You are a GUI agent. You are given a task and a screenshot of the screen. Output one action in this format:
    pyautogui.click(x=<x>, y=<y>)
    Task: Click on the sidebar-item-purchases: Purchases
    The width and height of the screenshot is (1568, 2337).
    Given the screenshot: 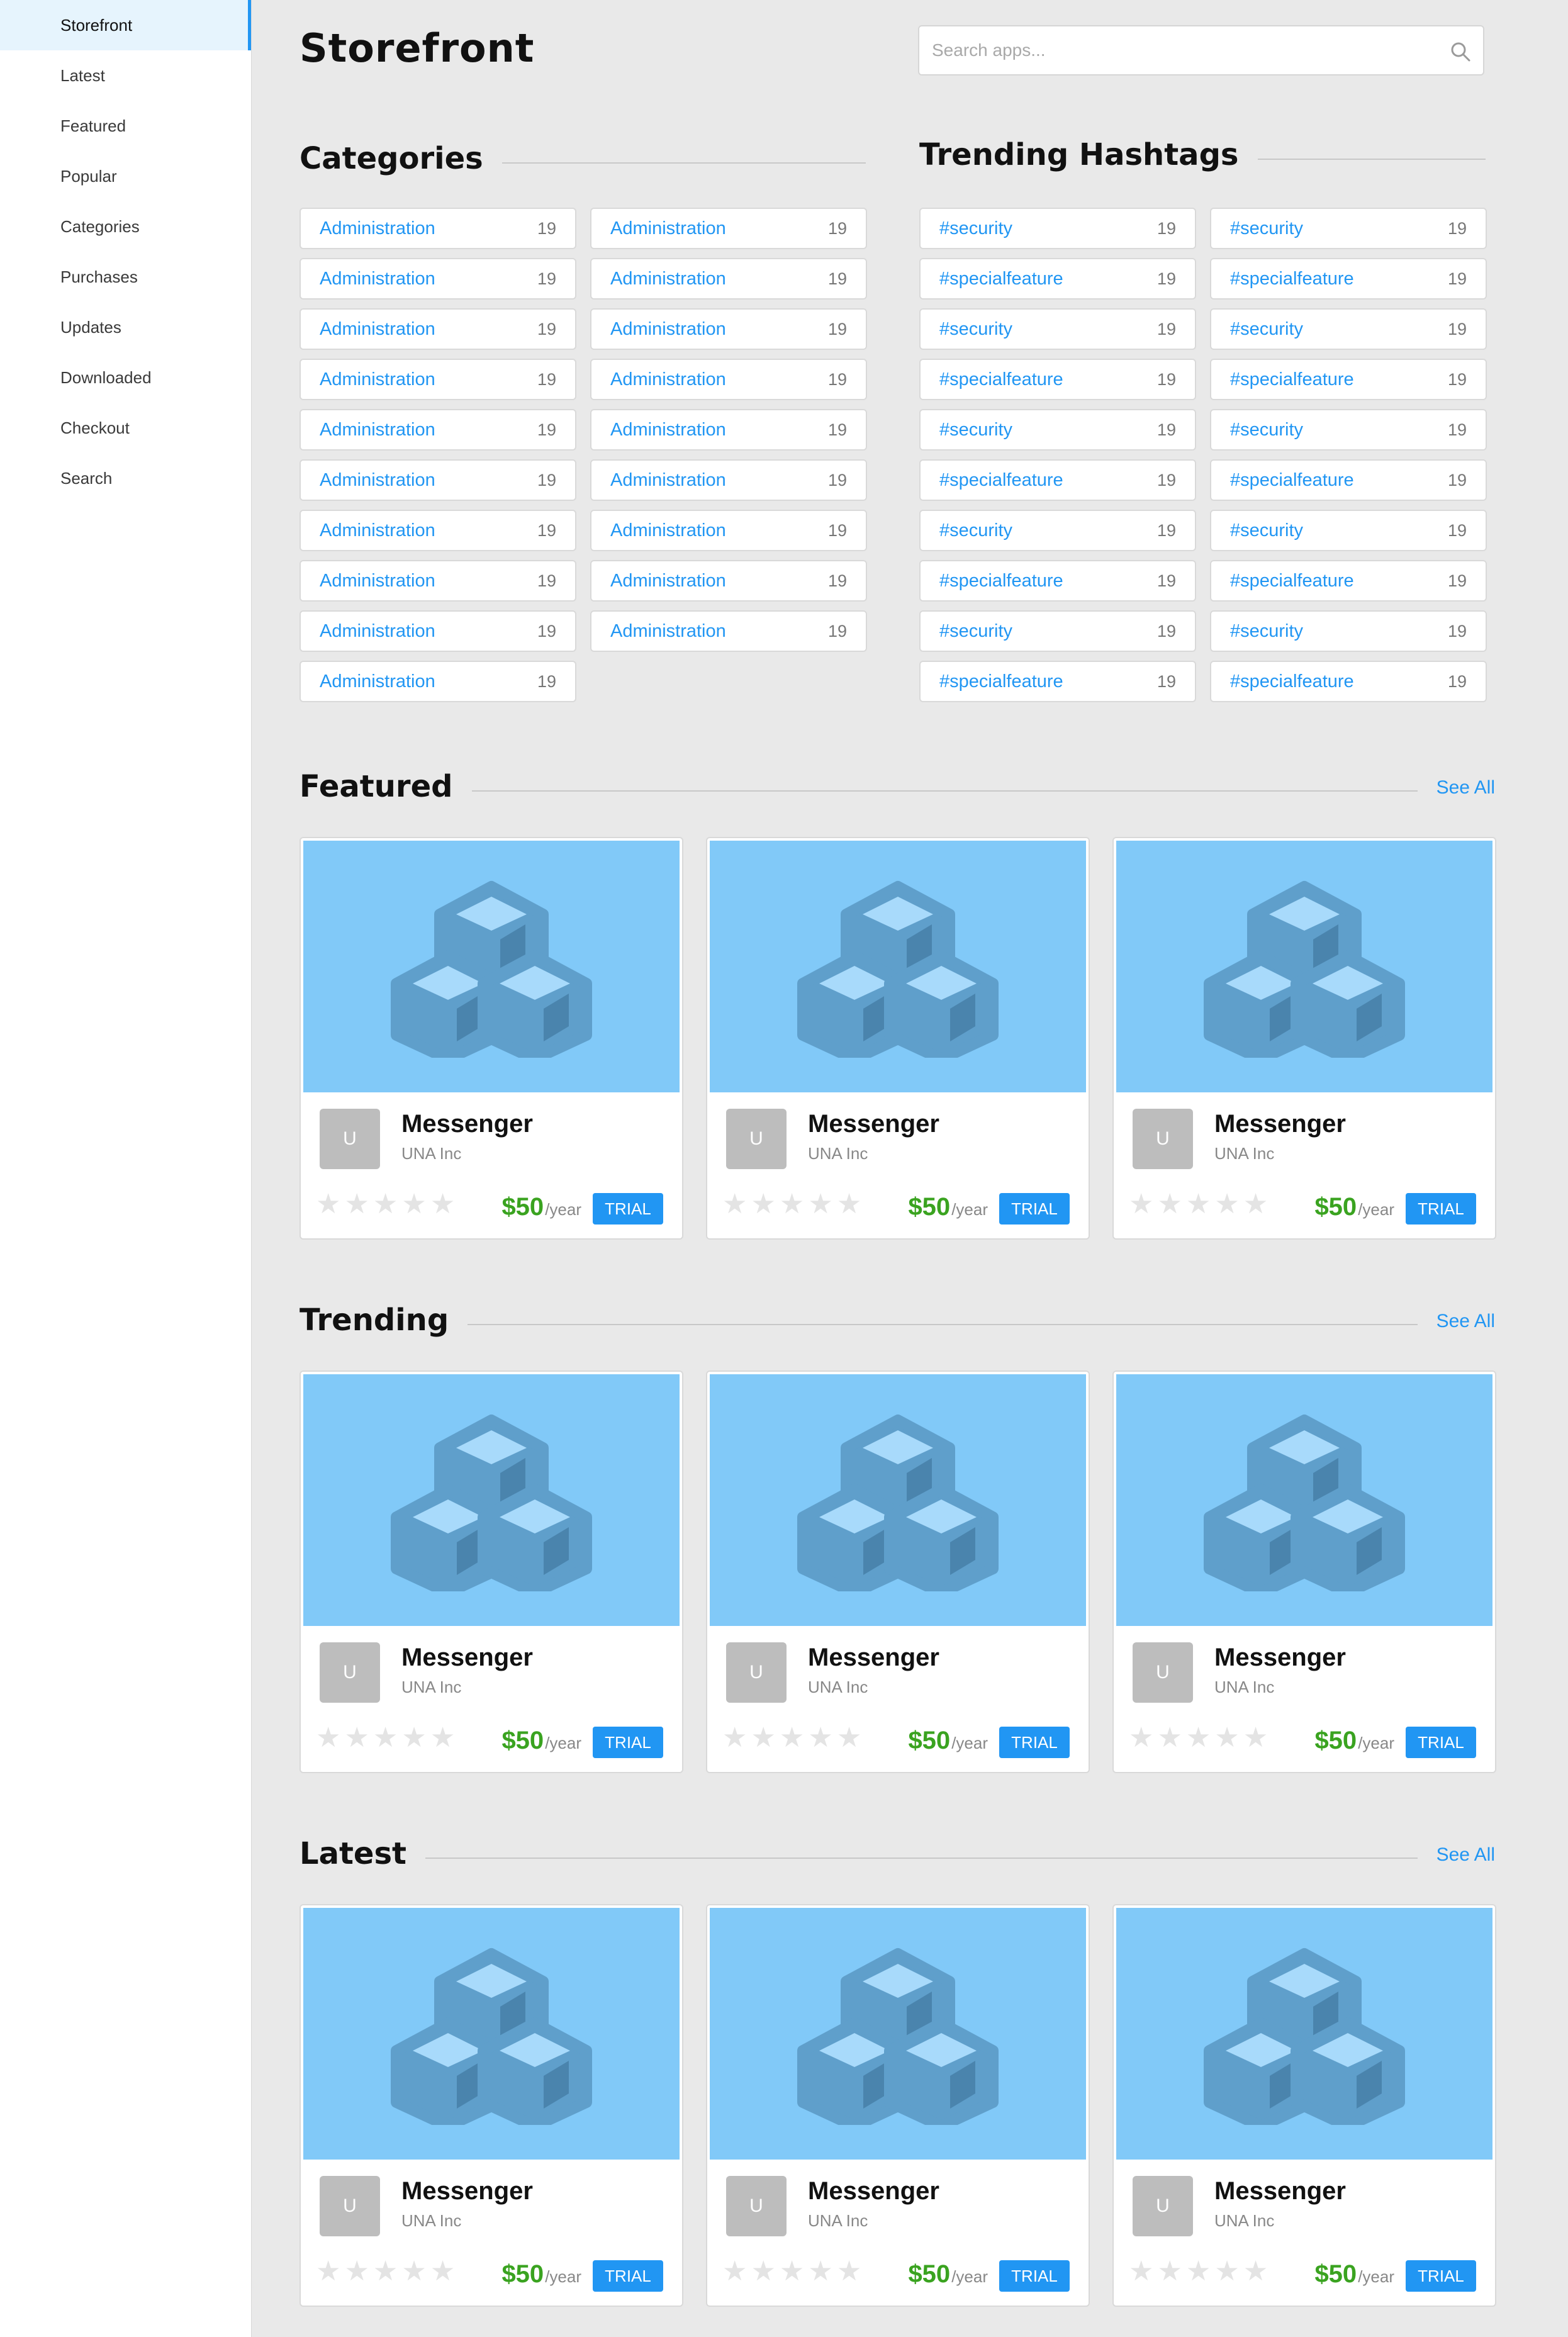 What is the action you would take?
    pyautogui.click(x=125, y=277)
    